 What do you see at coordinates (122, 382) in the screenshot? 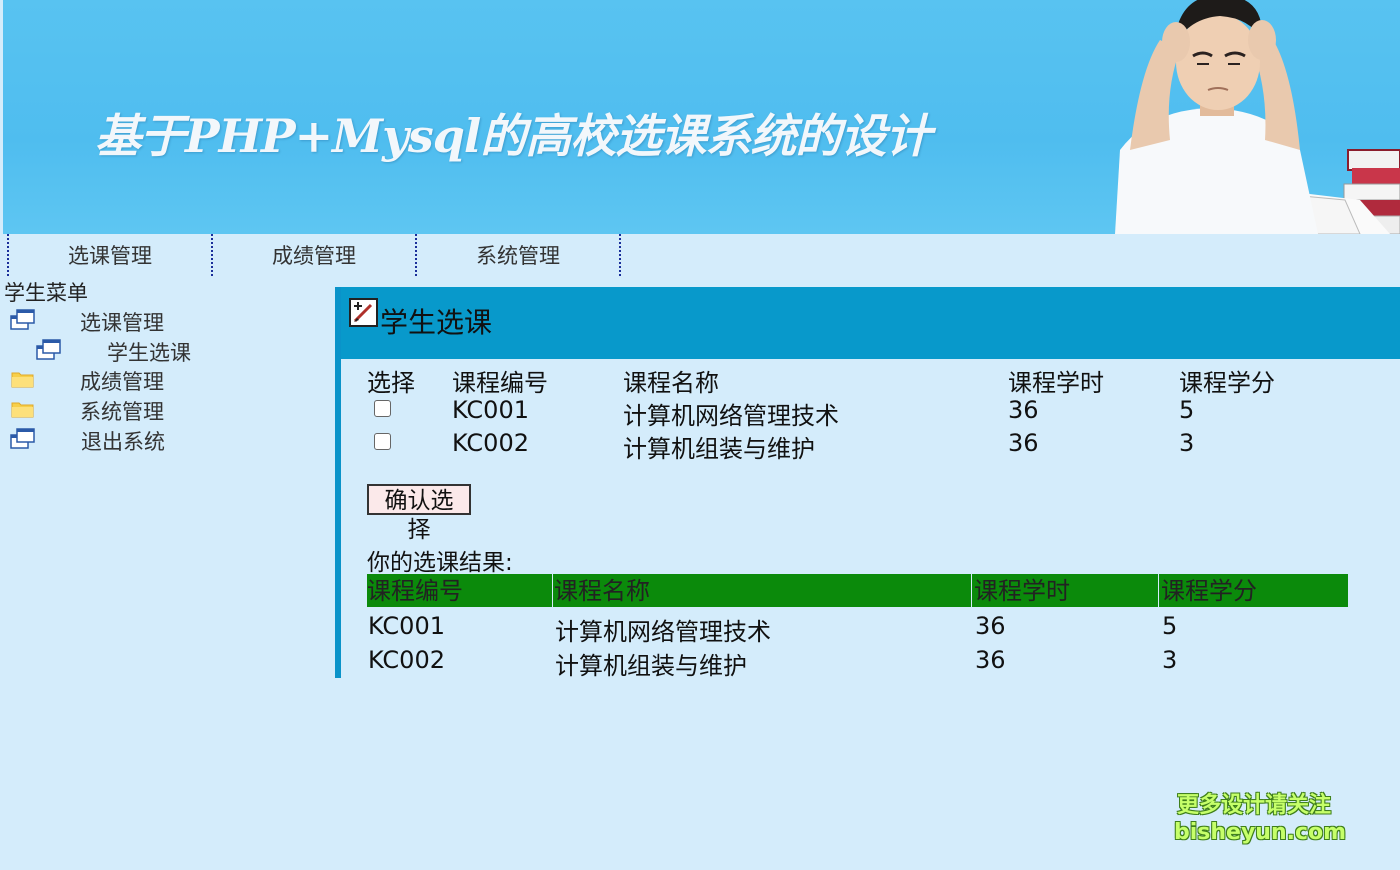
I see `sidebar-item-label: 成绩管理` at bounding box center [122, 382].